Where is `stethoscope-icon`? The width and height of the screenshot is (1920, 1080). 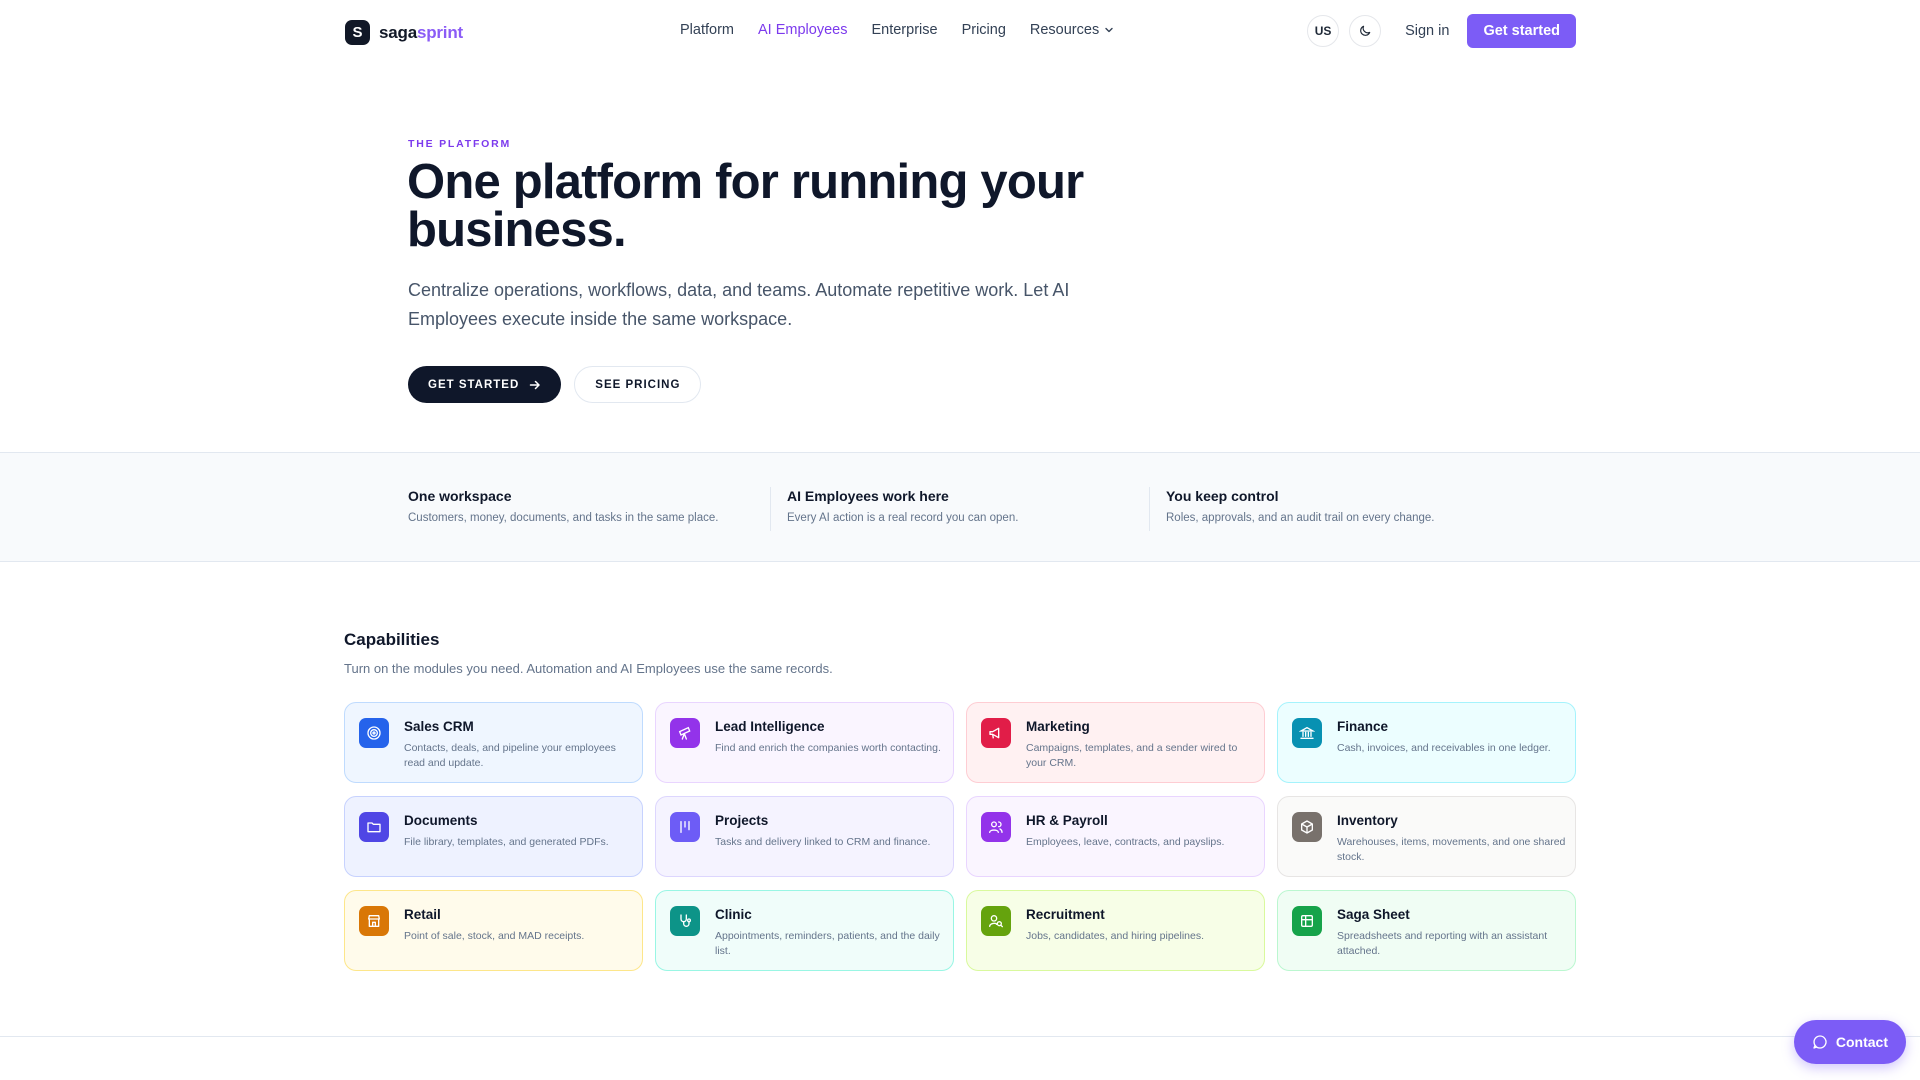 stethoscope-icon is located at coordinates (685, 921).